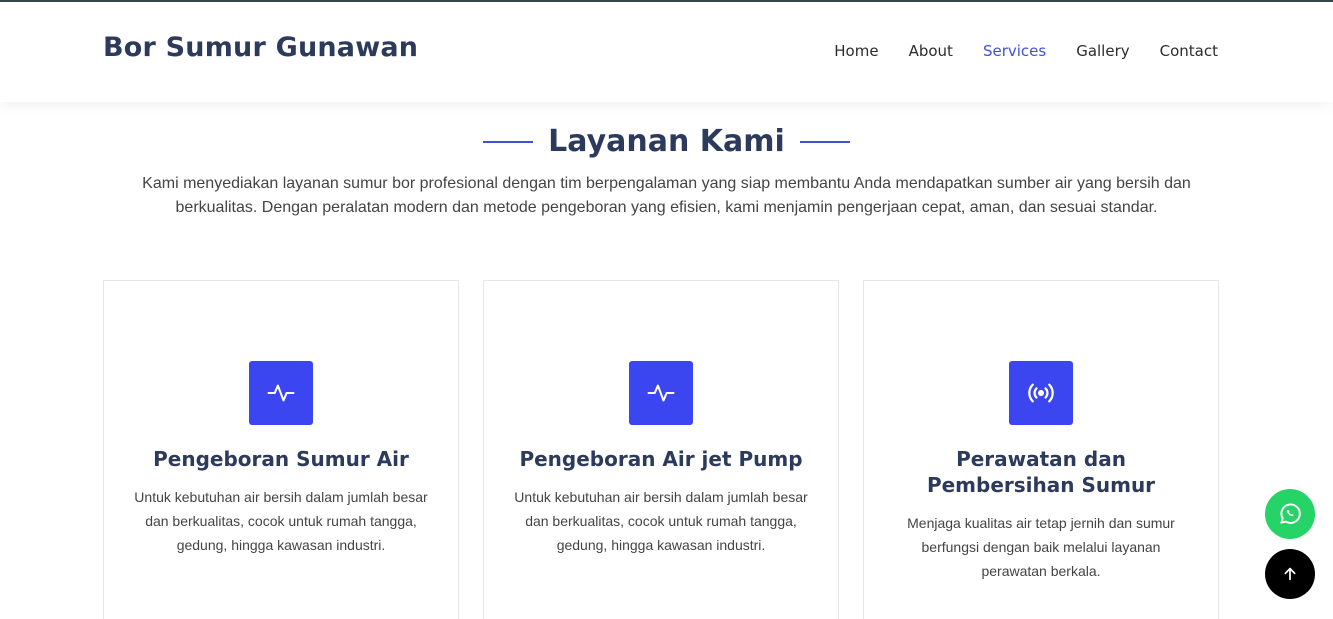  Describe the element at coordinates (1189, 51) in the screenshot. I see `nav-contact: Contact` at that location.